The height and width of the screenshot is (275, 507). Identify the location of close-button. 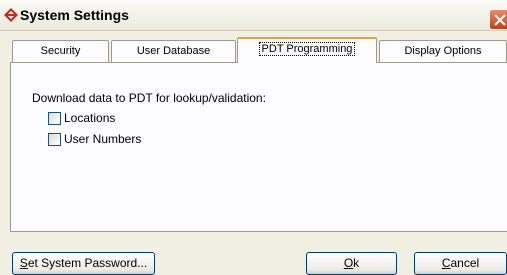
(498, 19).